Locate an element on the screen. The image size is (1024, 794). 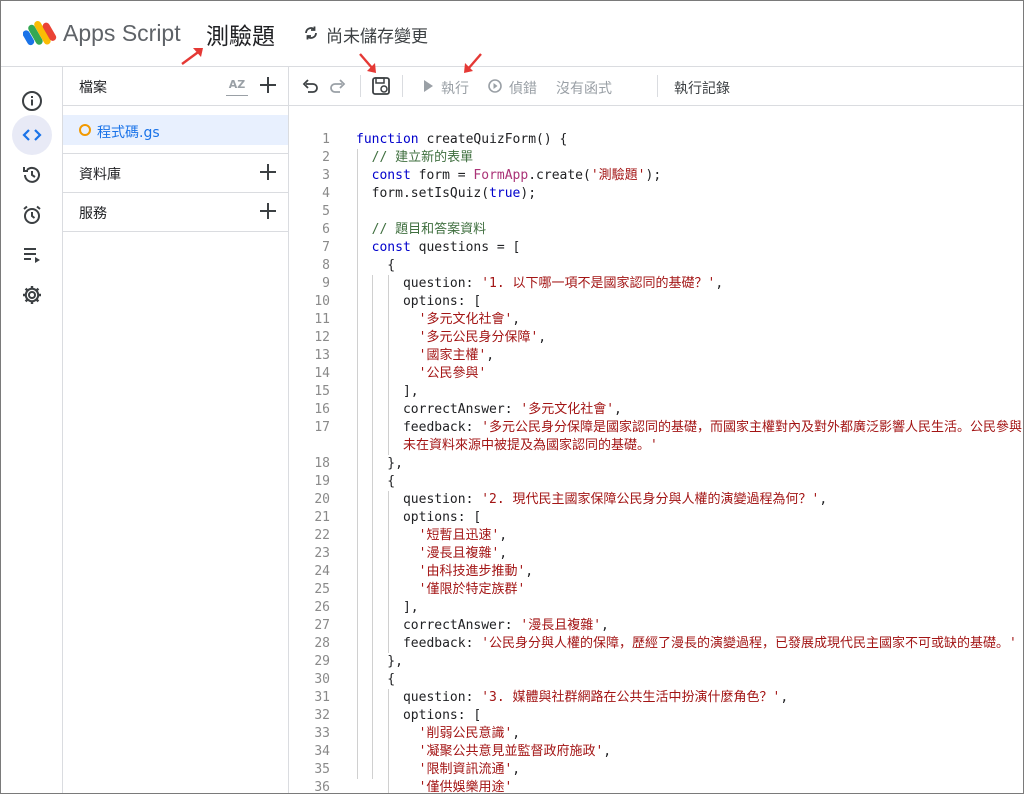
code-line: 10 options: [ is located at coordinates (656, 302).